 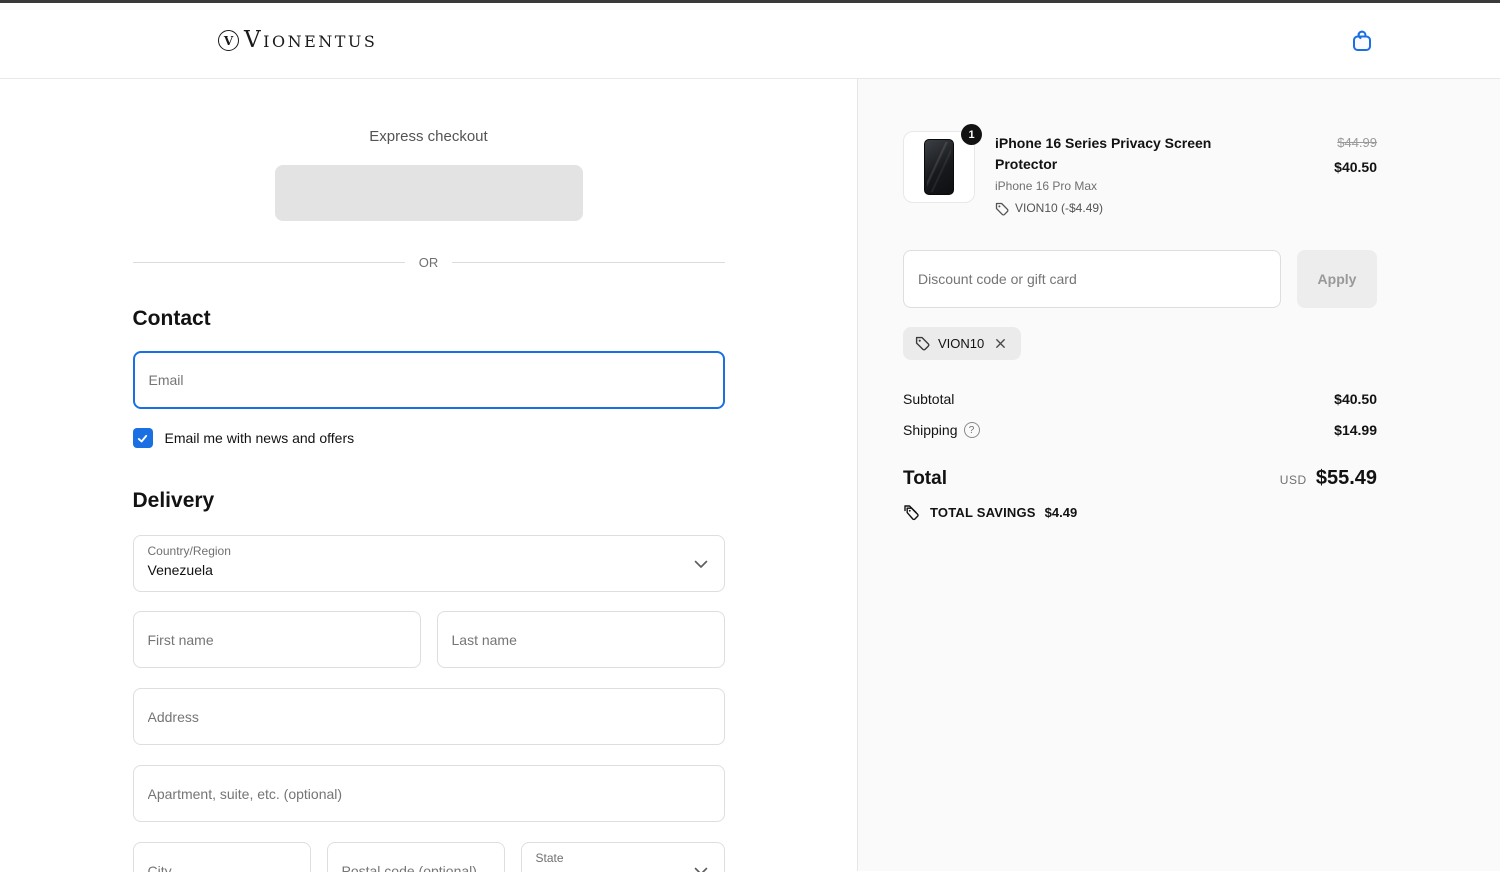 What do you see at coordinates (1337, 279) in the screenshot?
I see `apply-button: Apply` at bounding box center [1337, 279].